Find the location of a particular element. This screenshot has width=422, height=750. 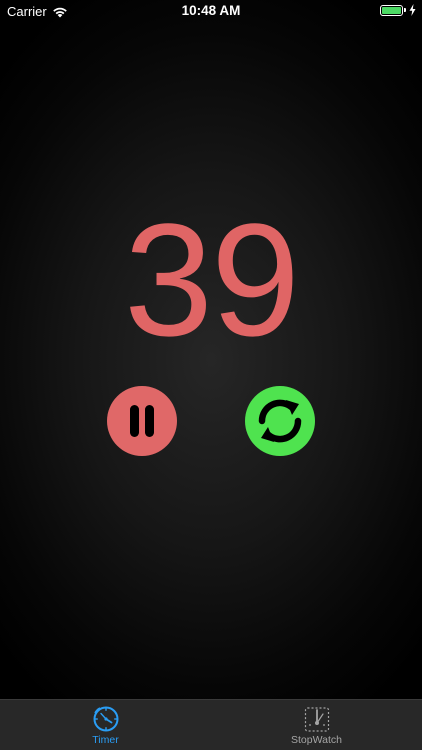

tab-bar: Timer StopWatch is located at coordinates (211, 724).